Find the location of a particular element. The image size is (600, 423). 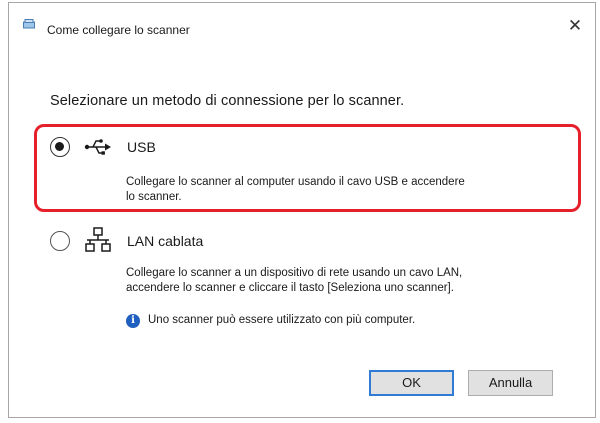

usb-option-label: USB is located at coordinates (141, 147).